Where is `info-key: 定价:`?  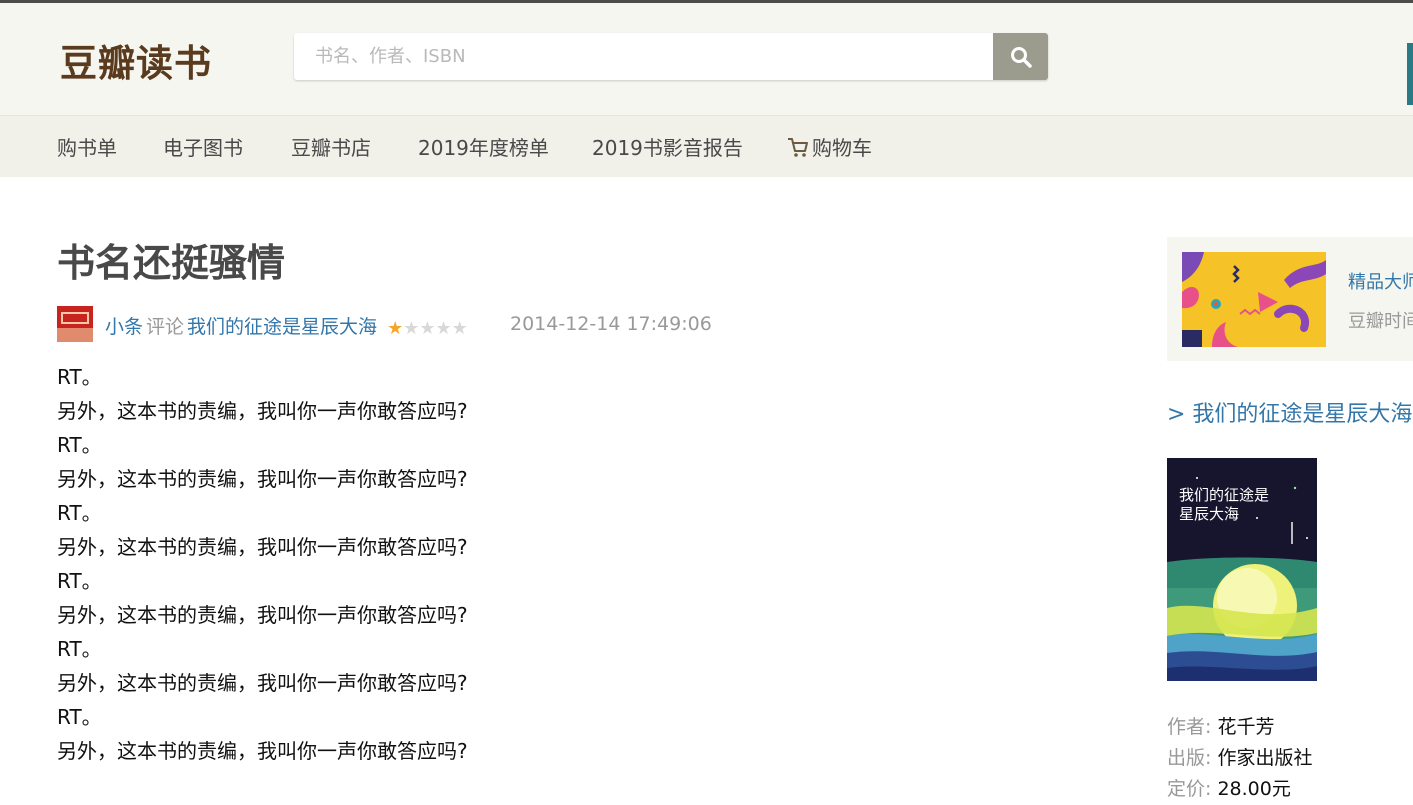
info-key: 定价: is located at coordinates (1189, 789).